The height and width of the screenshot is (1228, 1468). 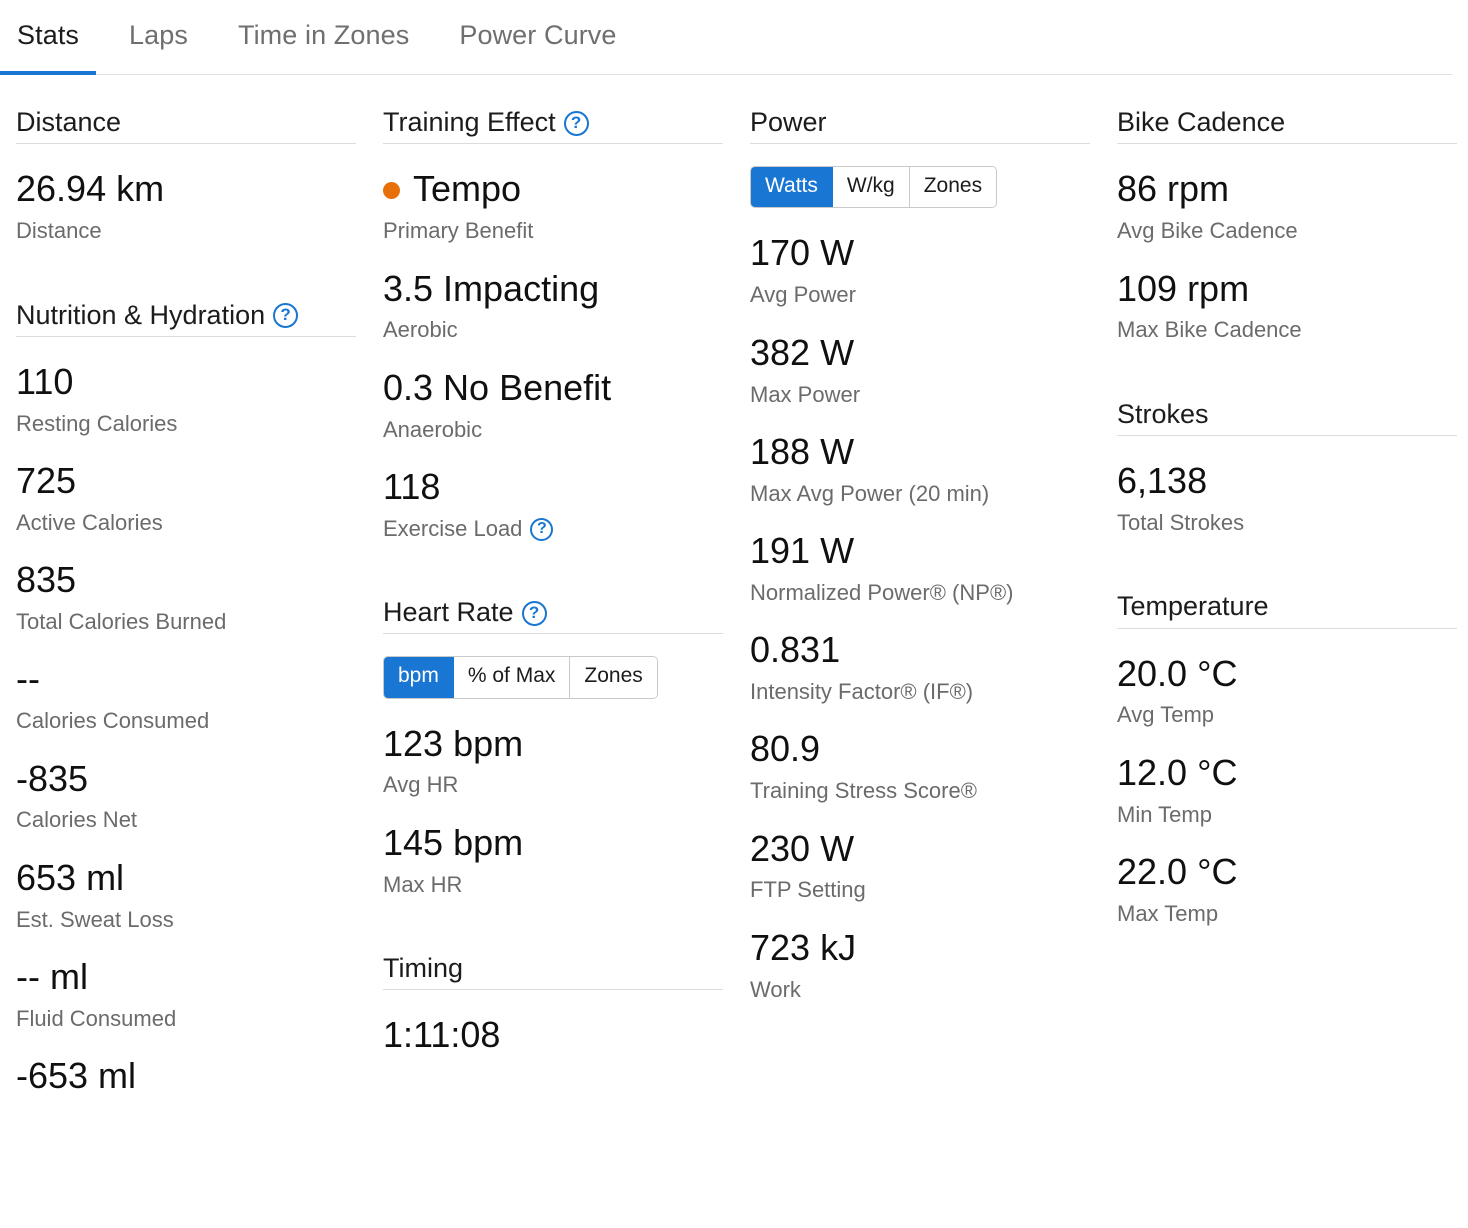 I want to click on metric-label: Exercise Load?, so click(x=553, y=528).